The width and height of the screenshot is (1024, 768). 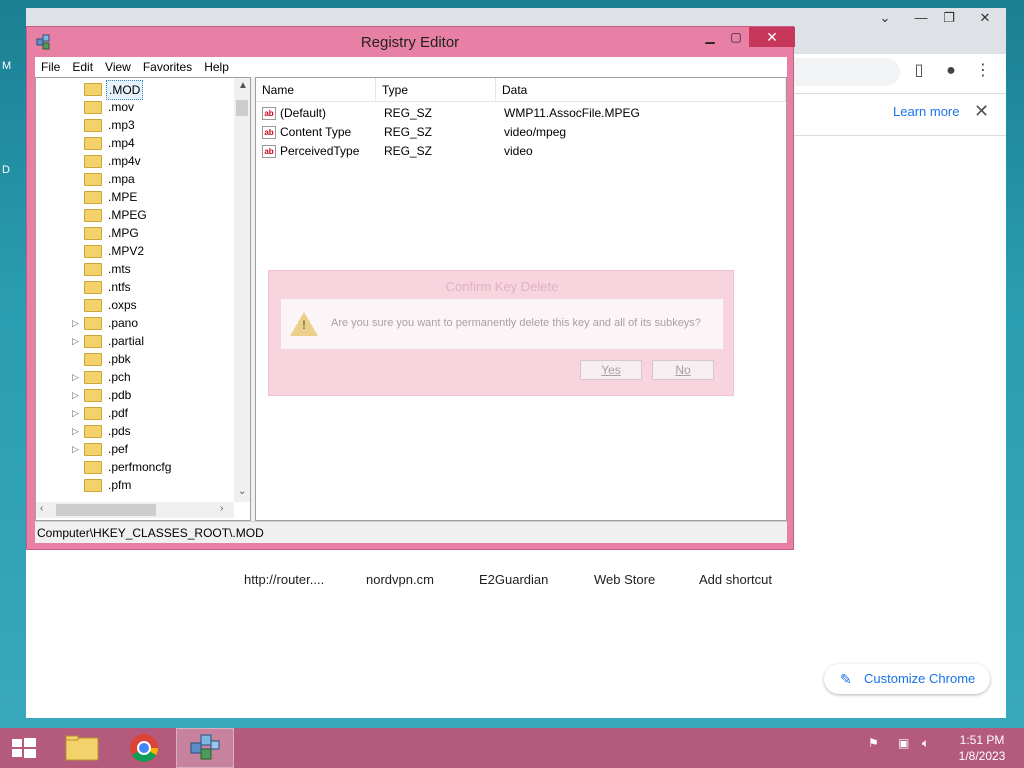 What do you see at coordinates (24, 748) in the screenshot?
I see `start-button` at bounding box center [24, 748].